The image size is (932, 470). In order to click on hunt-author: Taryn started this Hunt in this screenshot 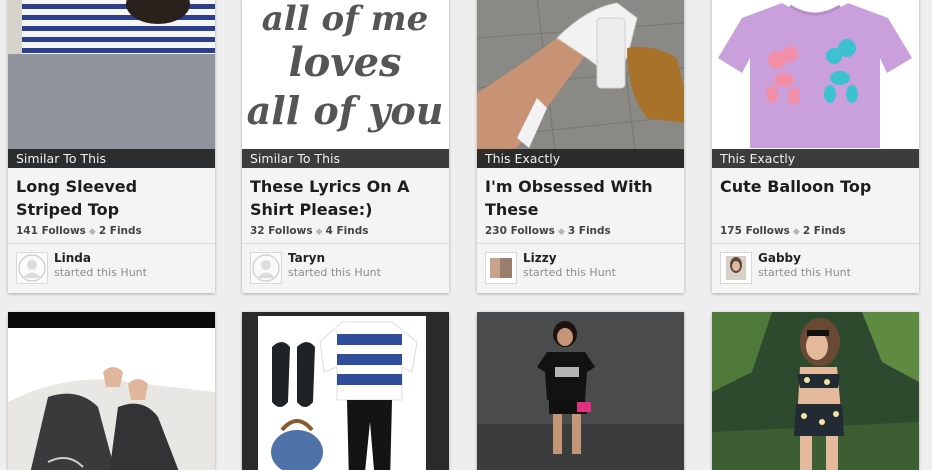, I will do `click(345, 268)`.